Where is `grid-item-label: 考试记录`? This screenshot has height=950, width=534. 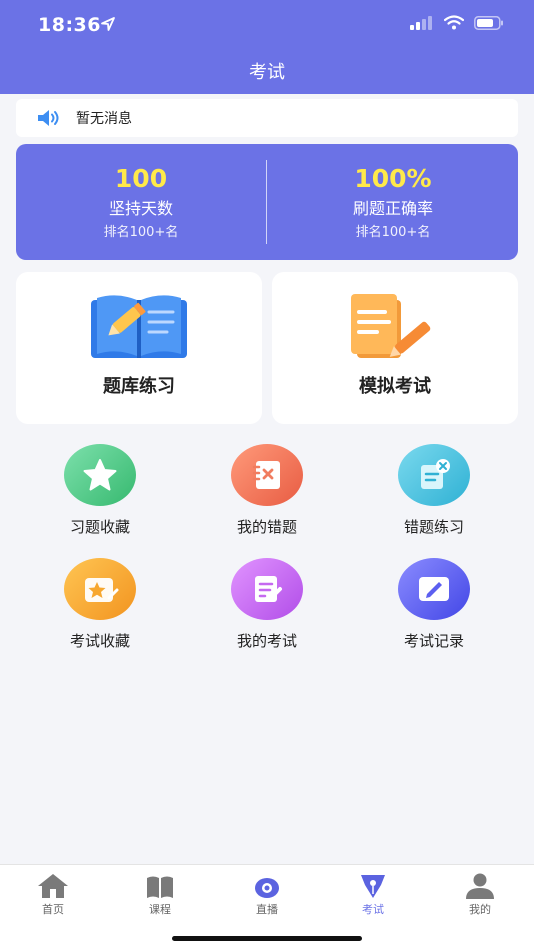 grid-item-label: 考试记录 is located at coordinates (433, 641).